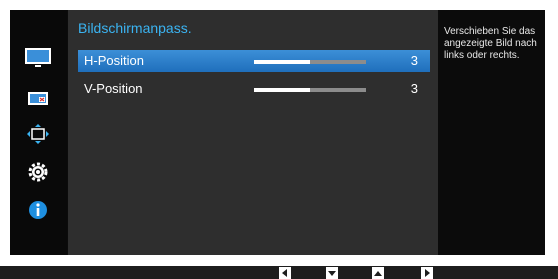 This screenshot has width=558, height=279. I want to click on v-position-slider, so click(310, 90).